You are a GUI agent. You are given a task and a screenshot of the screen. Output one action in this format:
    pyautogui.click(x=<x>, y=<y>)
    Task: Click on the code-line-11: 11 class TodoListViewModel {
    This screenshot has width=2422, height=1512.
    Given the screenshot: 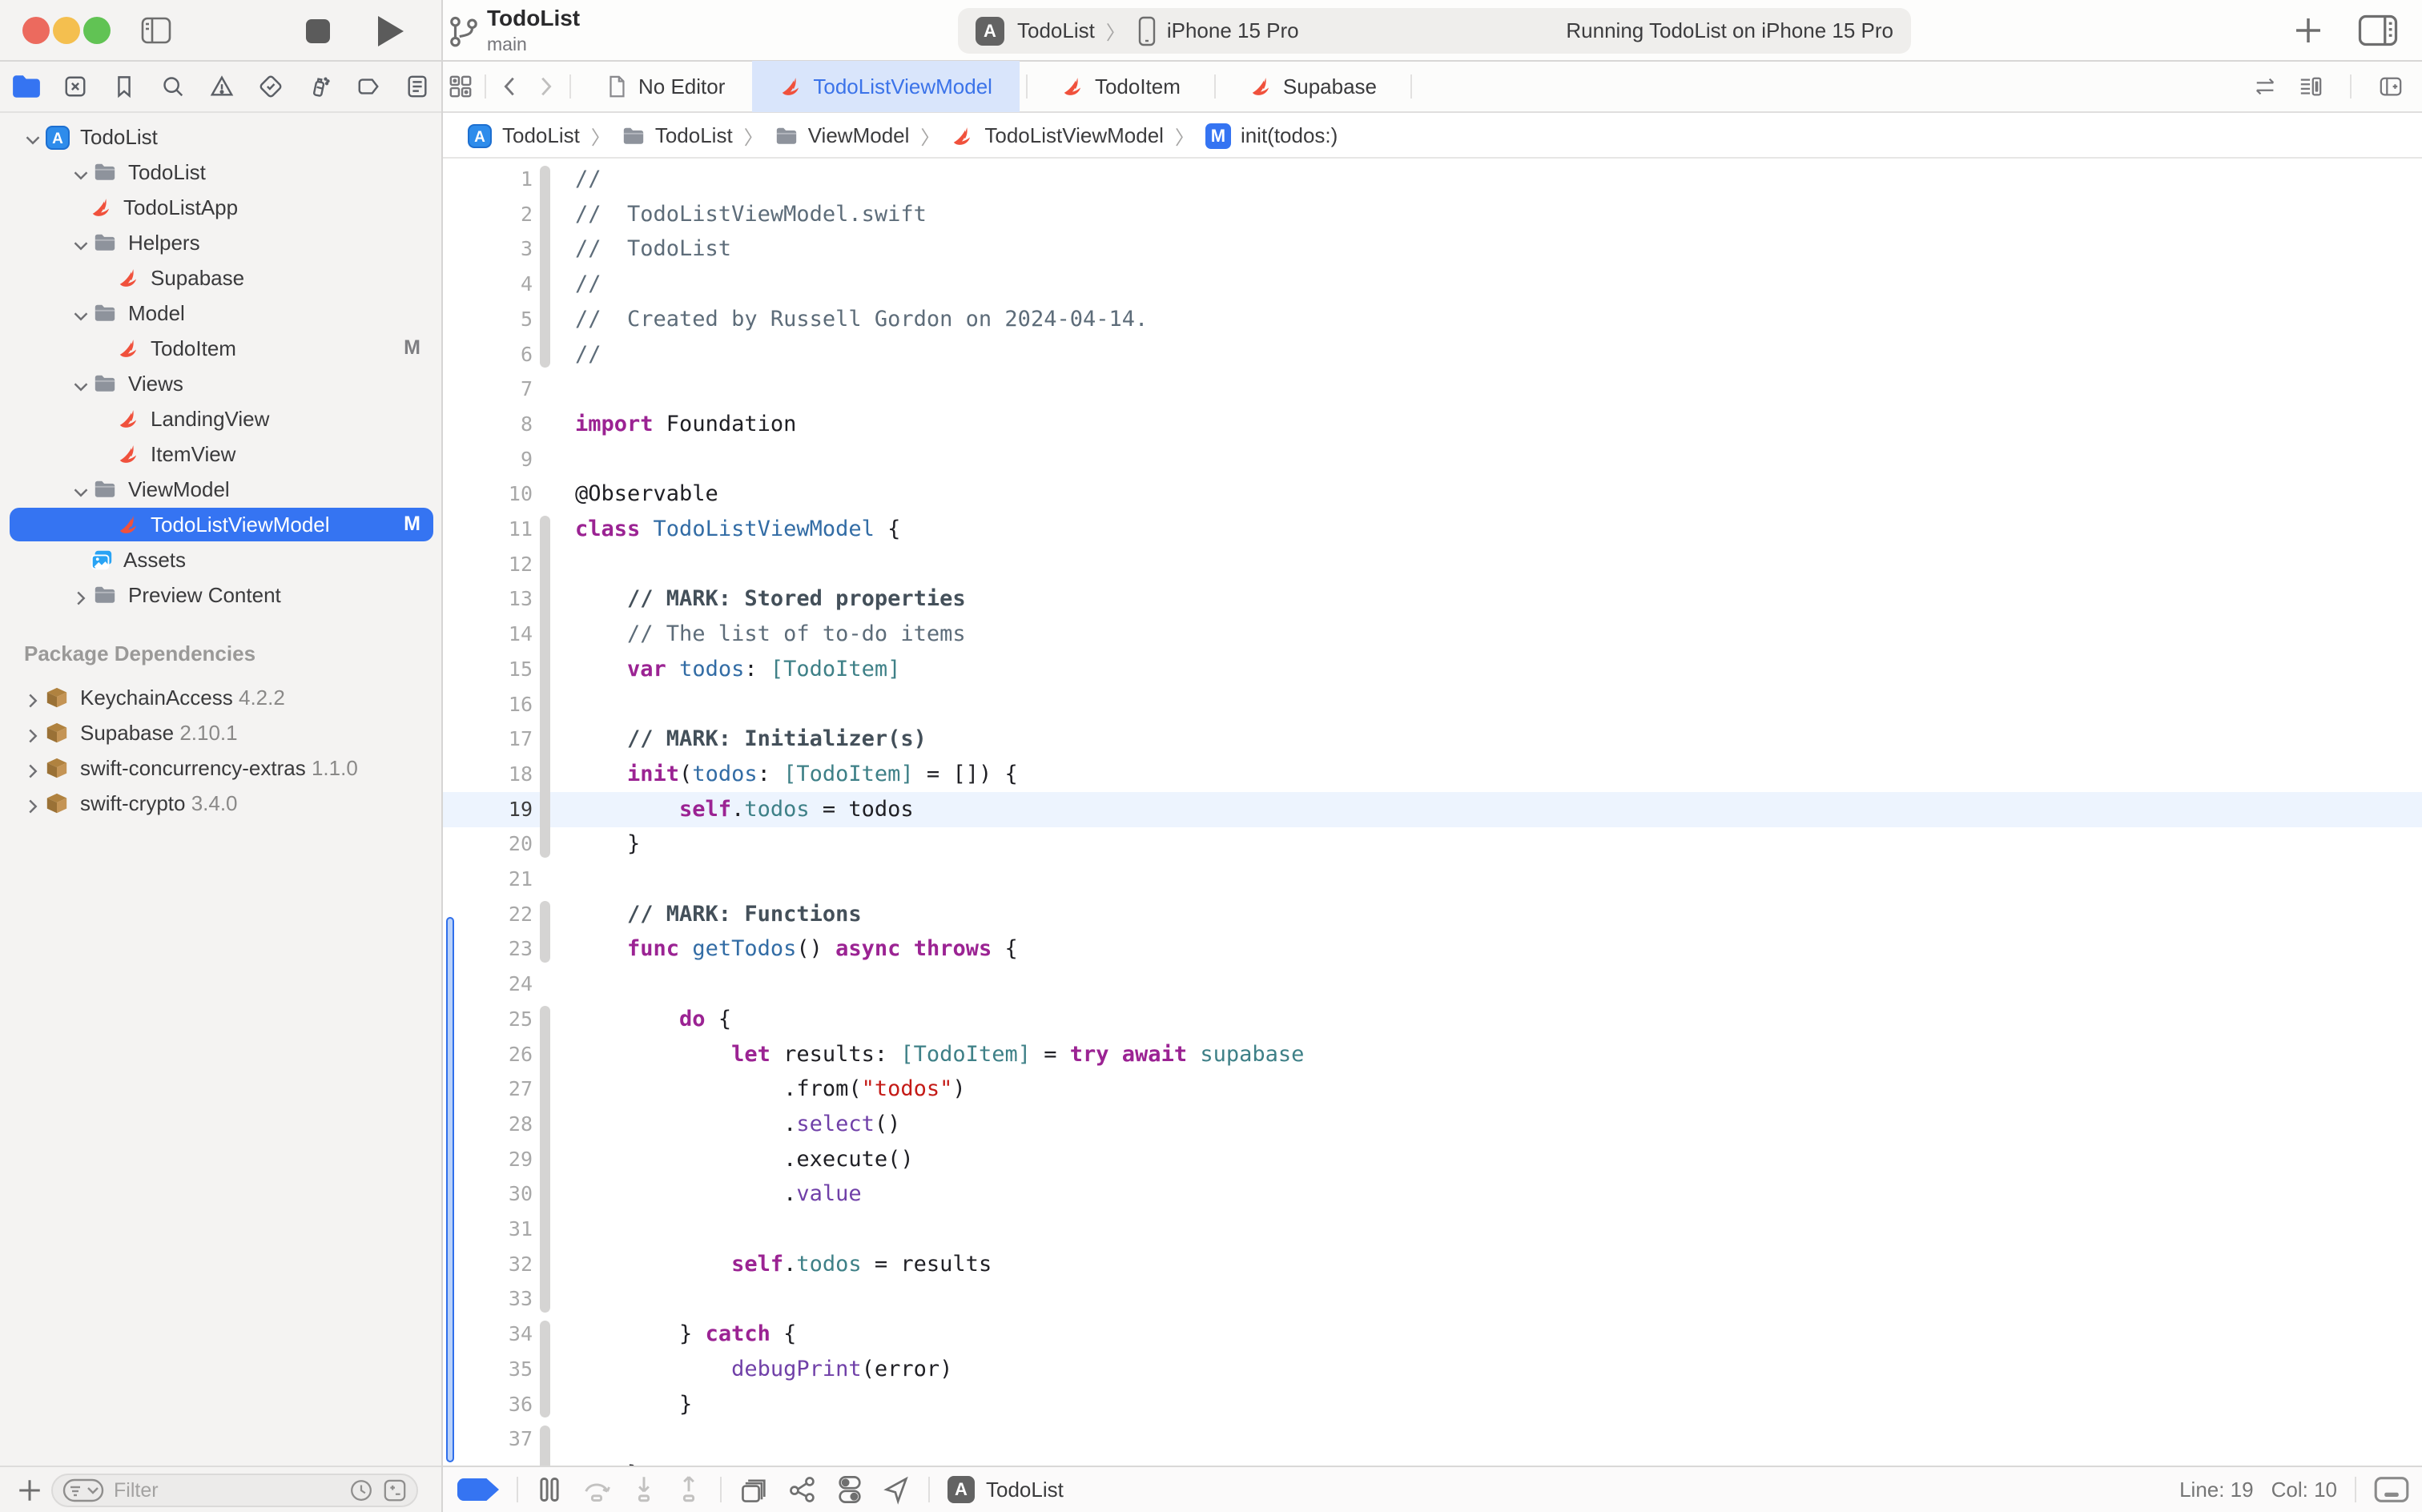 What is the action you would take?
    pyautogui.click(x=1432, y=529)
    